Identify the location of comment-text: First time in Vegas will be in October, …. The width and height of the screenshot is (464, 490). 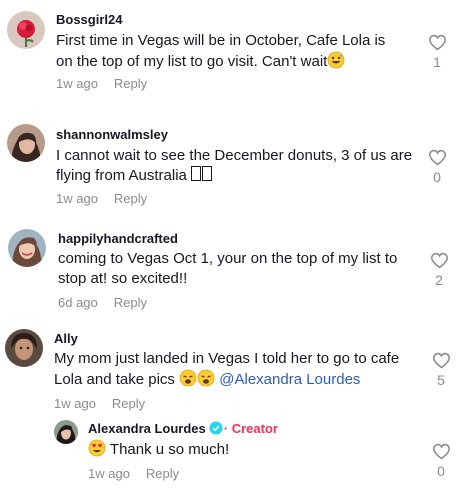
(228, 53).